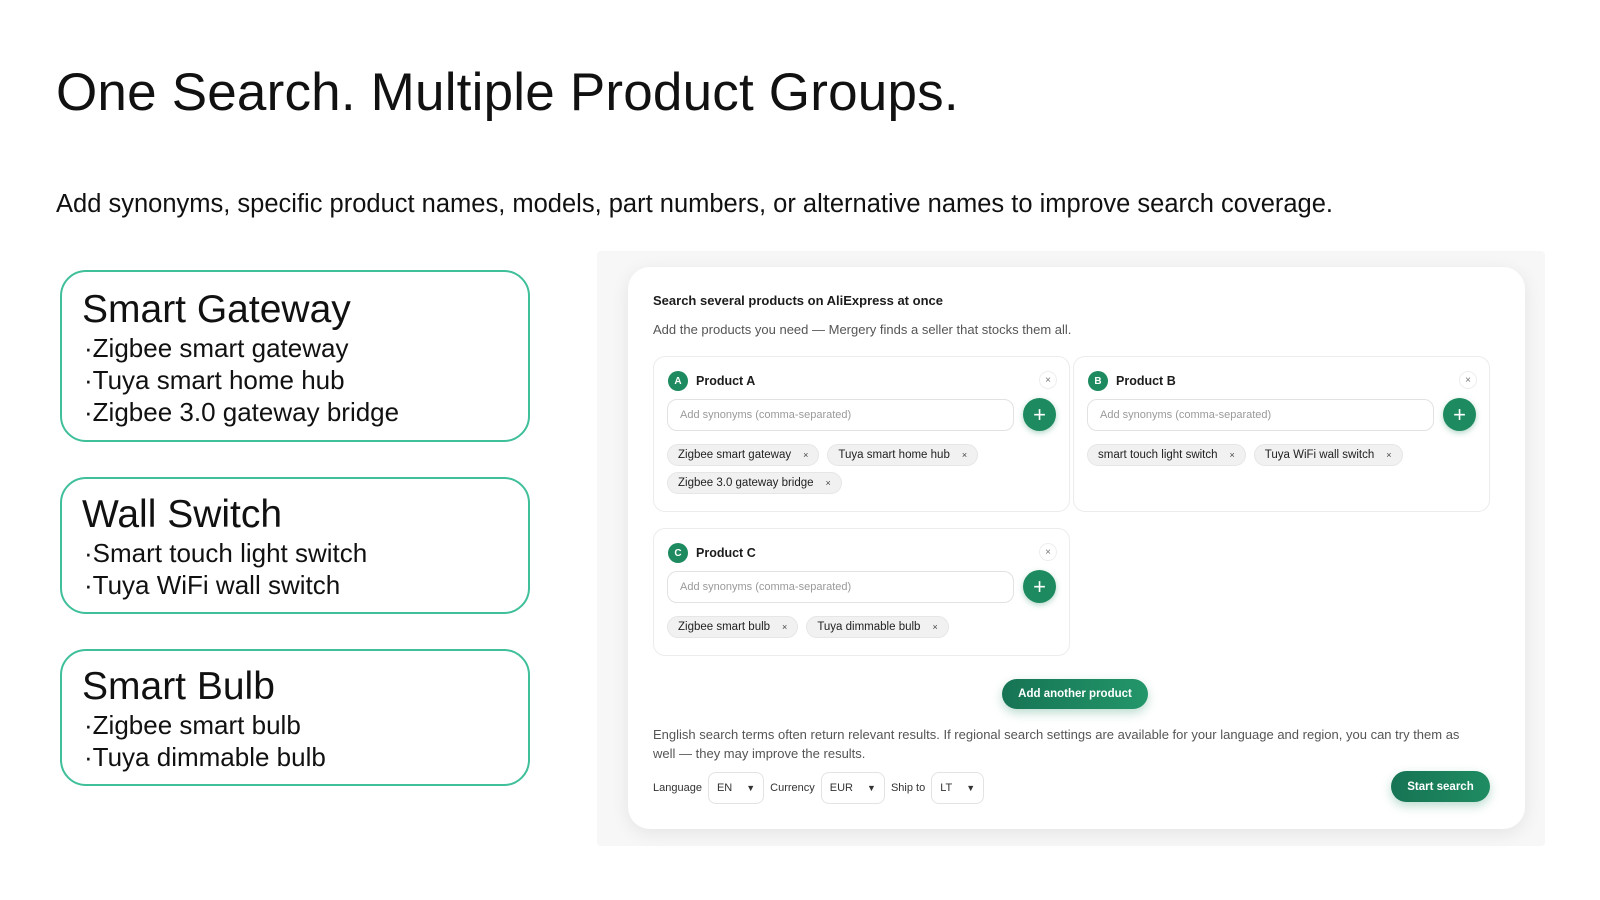  What do you see at coordinates (724, 788) in the screenshot?
I see `language-value: EN` at bounding box center [724, 788].